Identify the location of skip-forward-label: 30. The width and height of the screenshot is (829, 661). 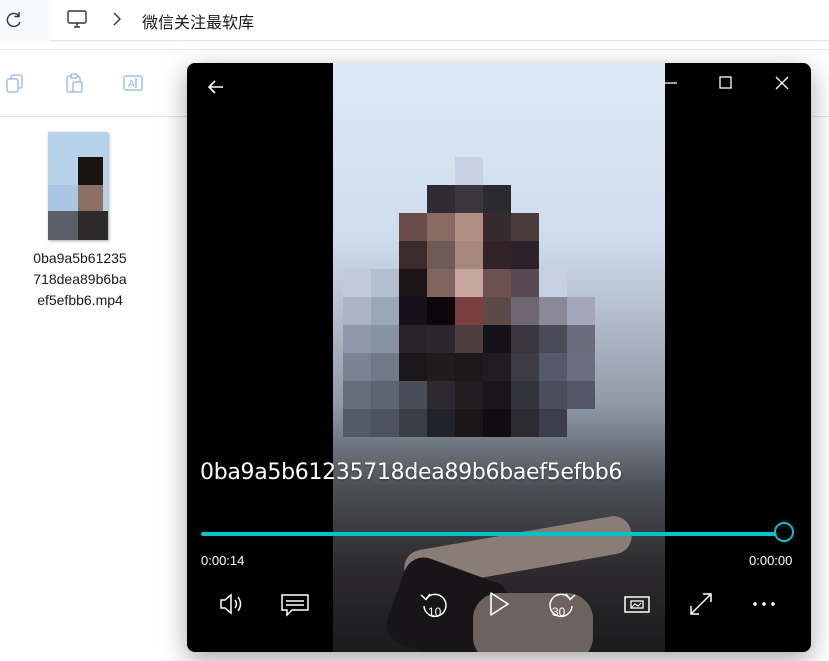
(559, 612).